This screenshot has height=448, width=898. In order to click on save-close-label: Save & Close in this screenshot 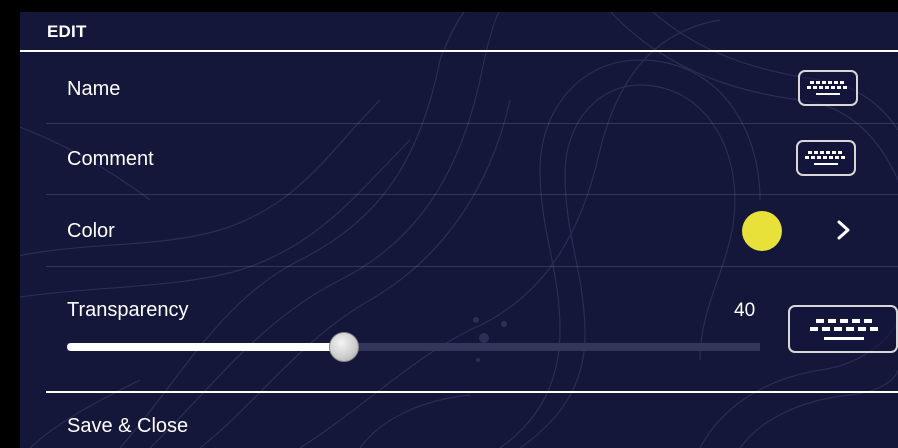, I will do `click(128, 426)`.